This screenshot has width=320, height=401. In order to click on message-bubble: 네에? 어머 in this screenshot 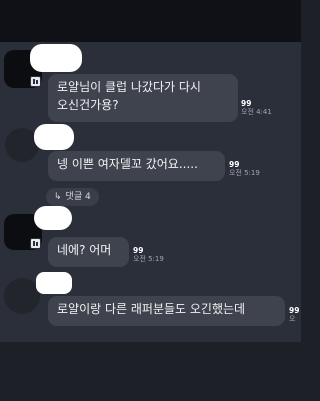, I will do `click(88, 252)`.